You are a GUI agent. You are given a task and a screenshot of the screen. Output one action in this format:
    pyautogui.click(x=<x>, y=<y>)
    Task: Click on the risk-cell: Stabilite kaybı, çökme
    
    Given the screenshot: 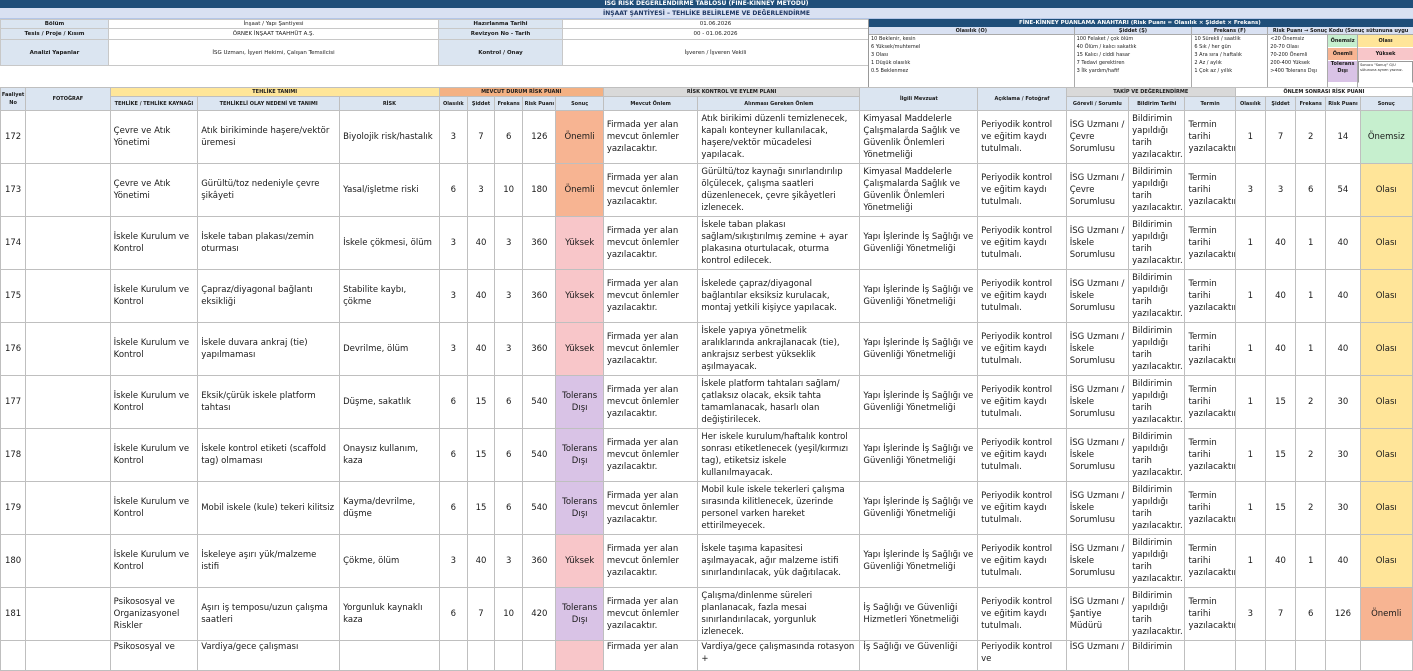 What is the action you would take?
    pyautogui.click(x=389, y=296)
    